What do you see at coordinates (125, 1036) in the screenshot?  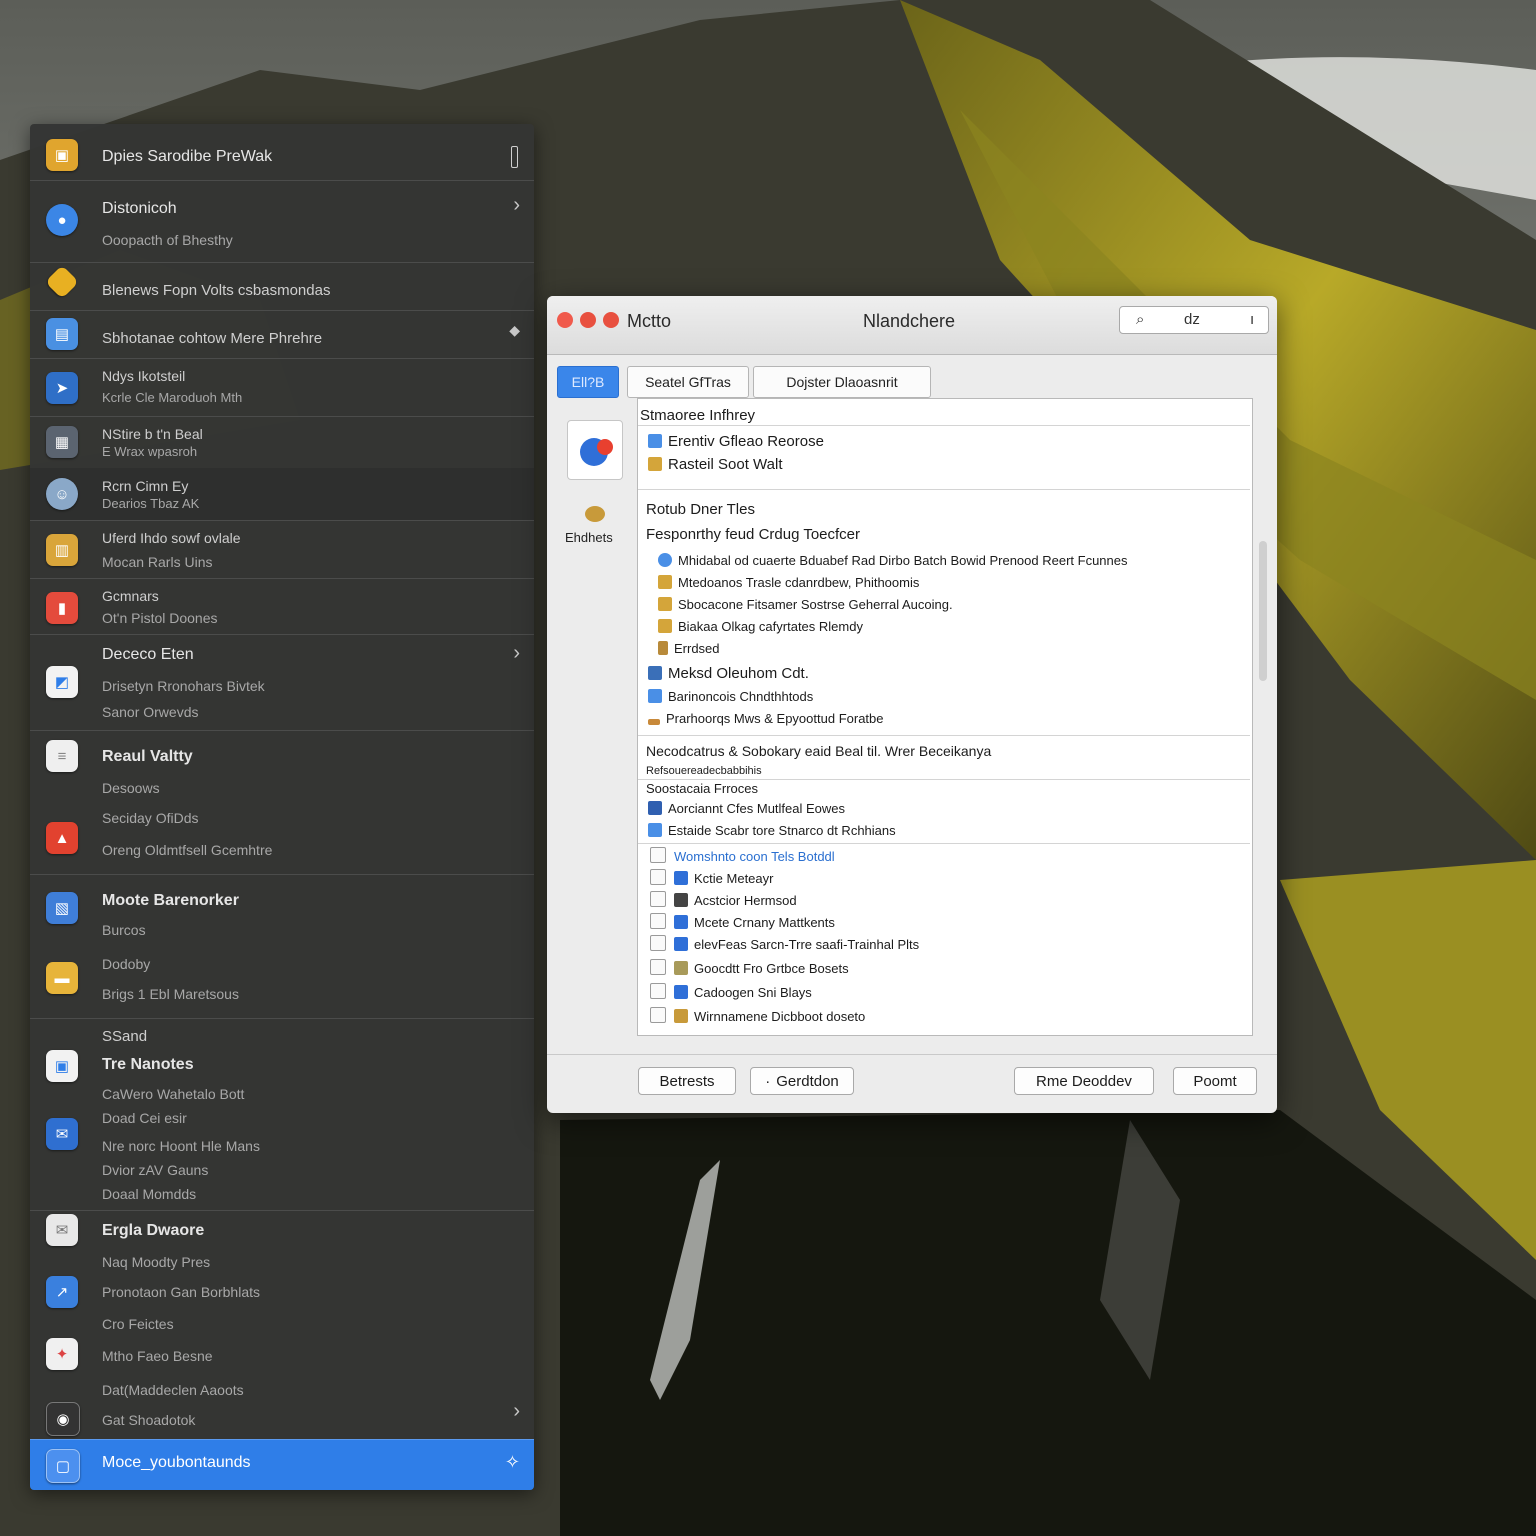 I see `sidebar-item-title: SSand` at bounding box center [125, 1036].